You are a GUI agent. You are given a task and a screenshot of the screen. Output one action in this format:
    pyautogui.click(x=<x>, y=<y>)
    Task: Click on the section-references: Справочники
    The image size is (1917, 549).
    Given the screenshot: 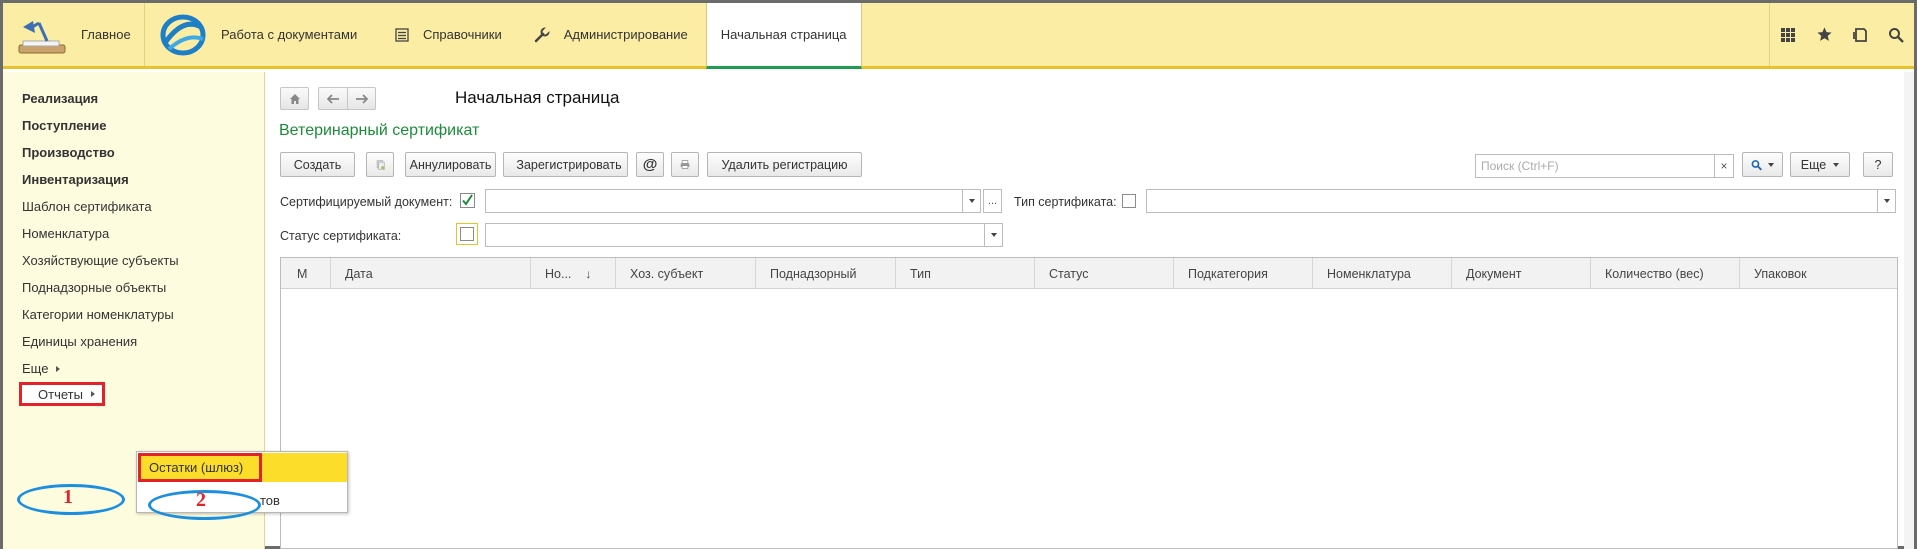 What is the action you would take?
    pyautogui.click(x=447, y=34)
    